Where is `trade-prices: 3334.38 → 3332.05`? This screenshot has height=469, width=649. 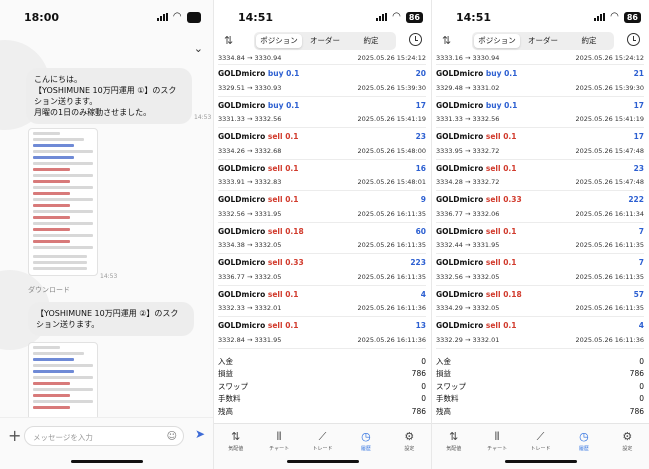 trade-prices: 3334.38 → 3332.05 is located at coordinates (250, 245).